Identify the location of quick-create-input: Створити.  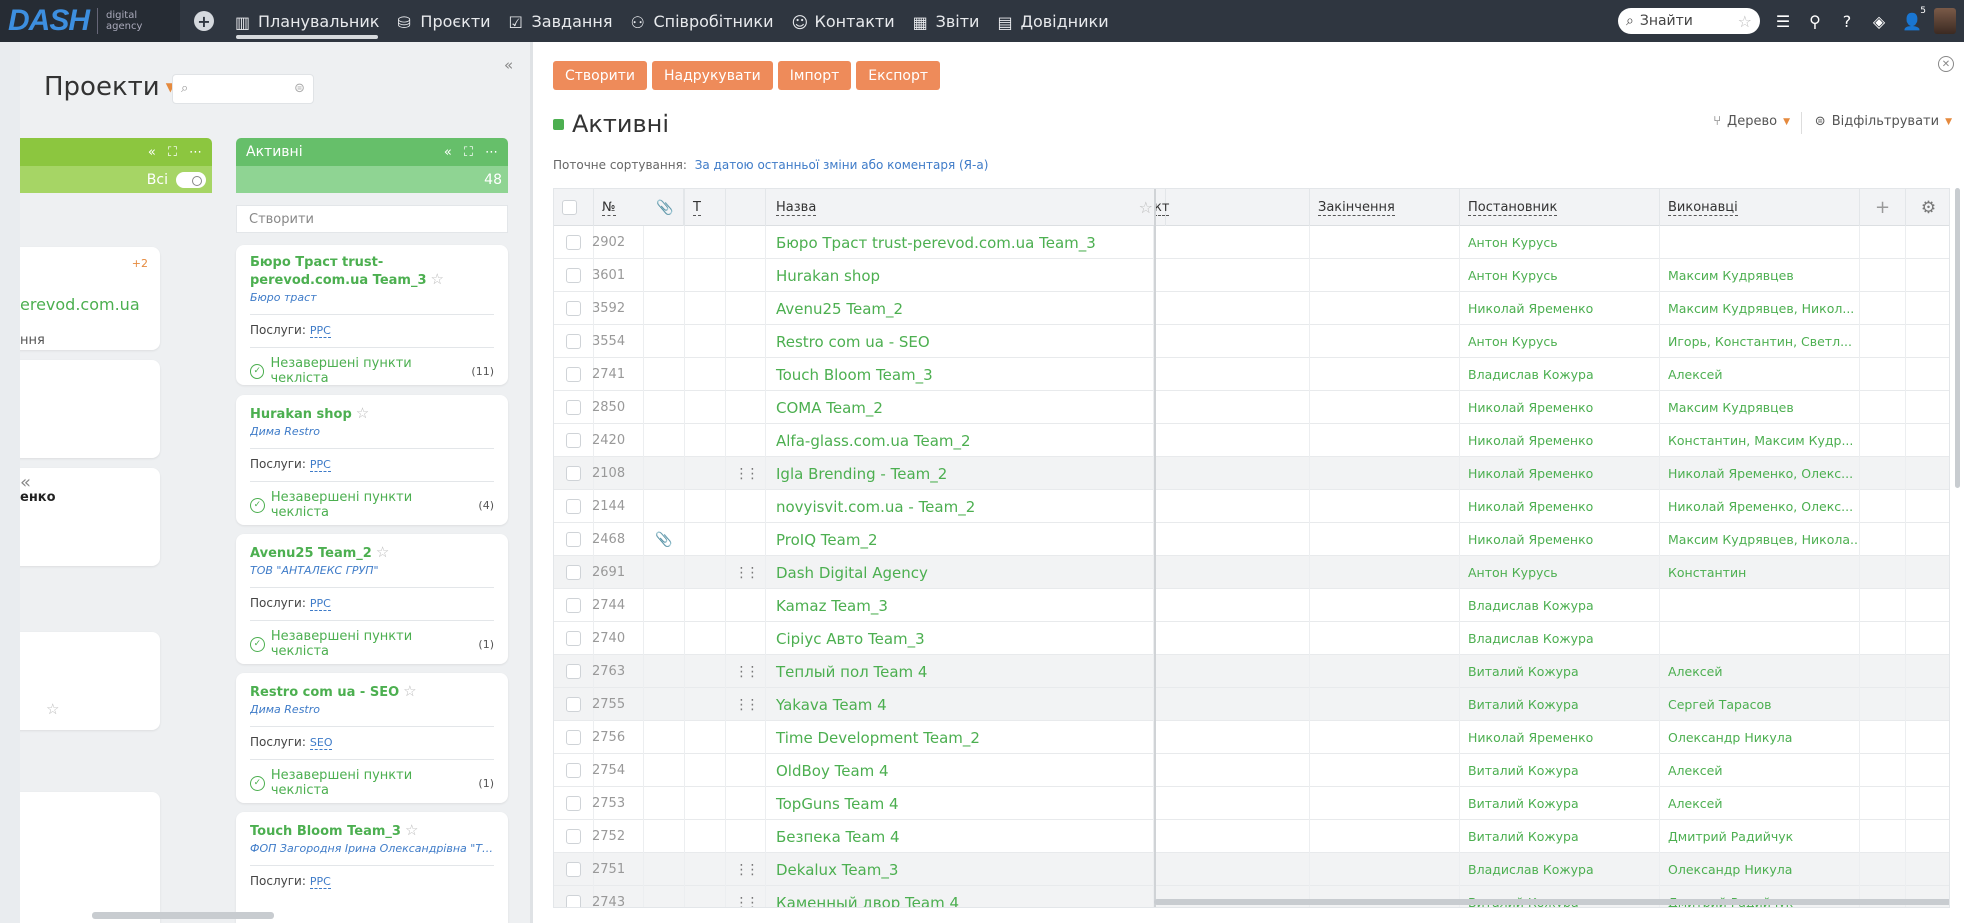
(372, 219).